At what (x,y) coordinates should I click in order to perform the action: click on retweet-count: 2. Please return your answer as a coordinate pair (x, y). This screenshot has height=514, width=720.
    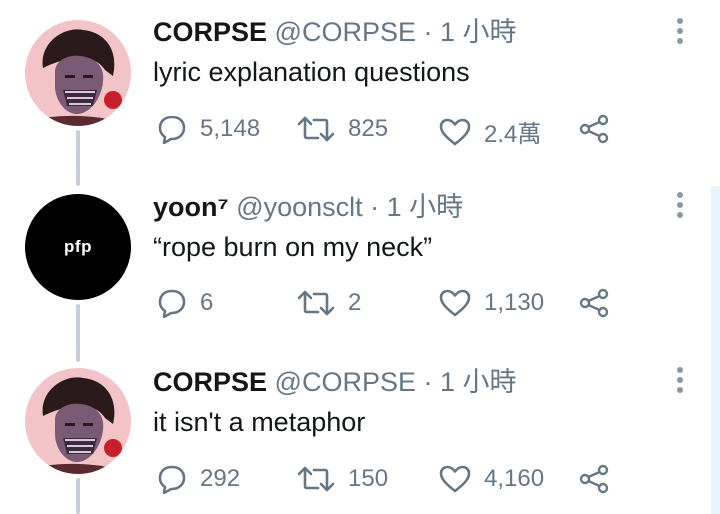
    Looking at the image, I should click on (355, 302).